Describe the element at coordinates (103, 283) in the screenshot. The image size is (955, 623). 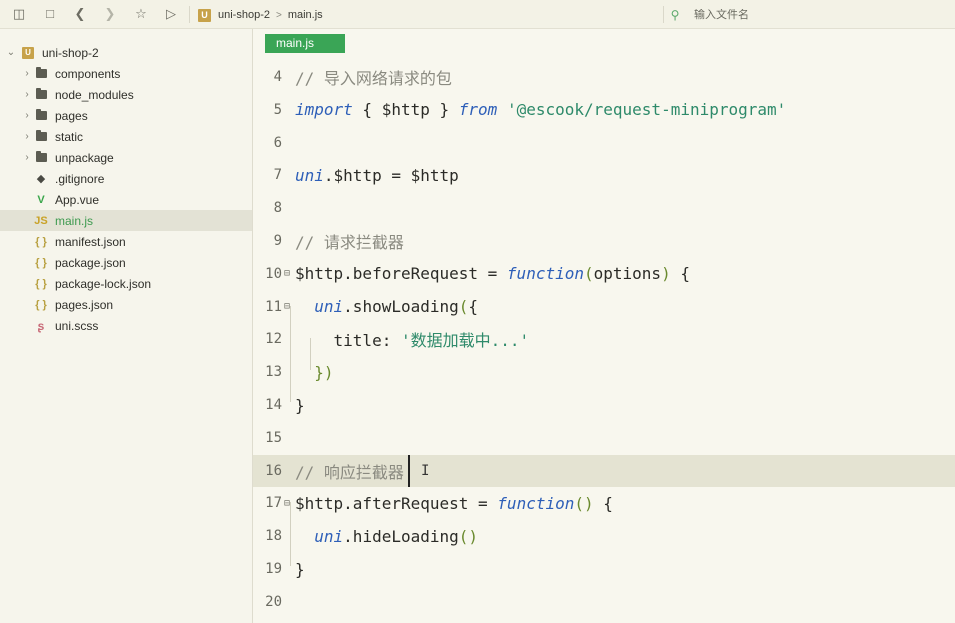
I see `tree-item-label: package-lock.json` at that location.